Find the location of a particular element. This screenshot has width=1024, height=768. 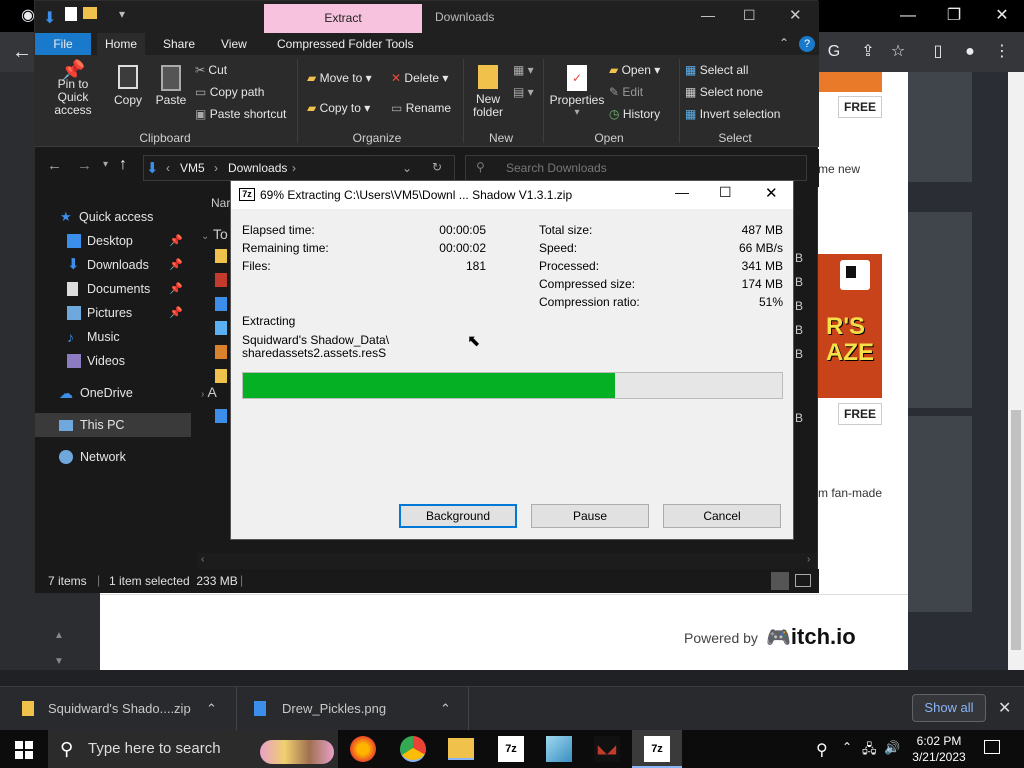

cut-button: ✂ Cut is located at coordinates (211, 70).